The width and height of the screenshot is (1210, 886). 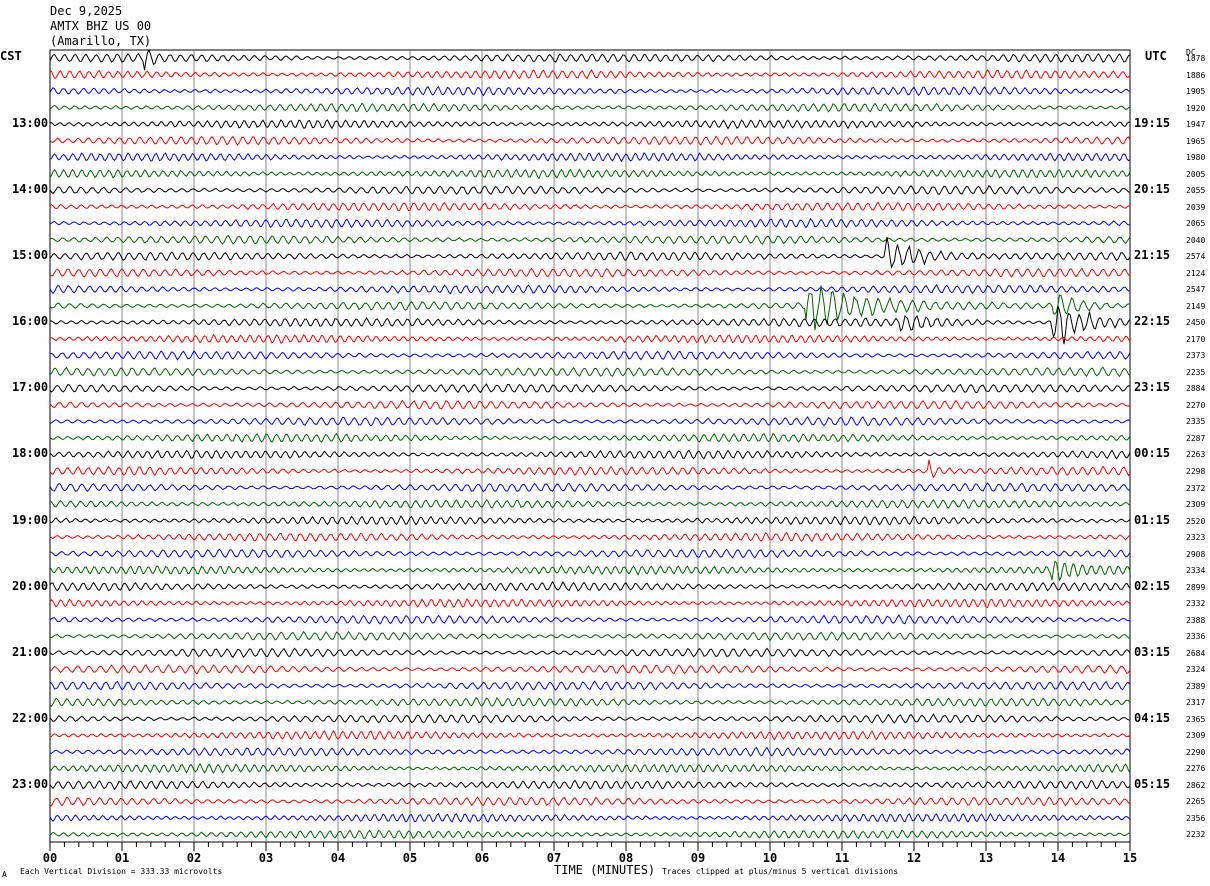 I want to click on x-tick-label: 10, so click(x=770, y=858).